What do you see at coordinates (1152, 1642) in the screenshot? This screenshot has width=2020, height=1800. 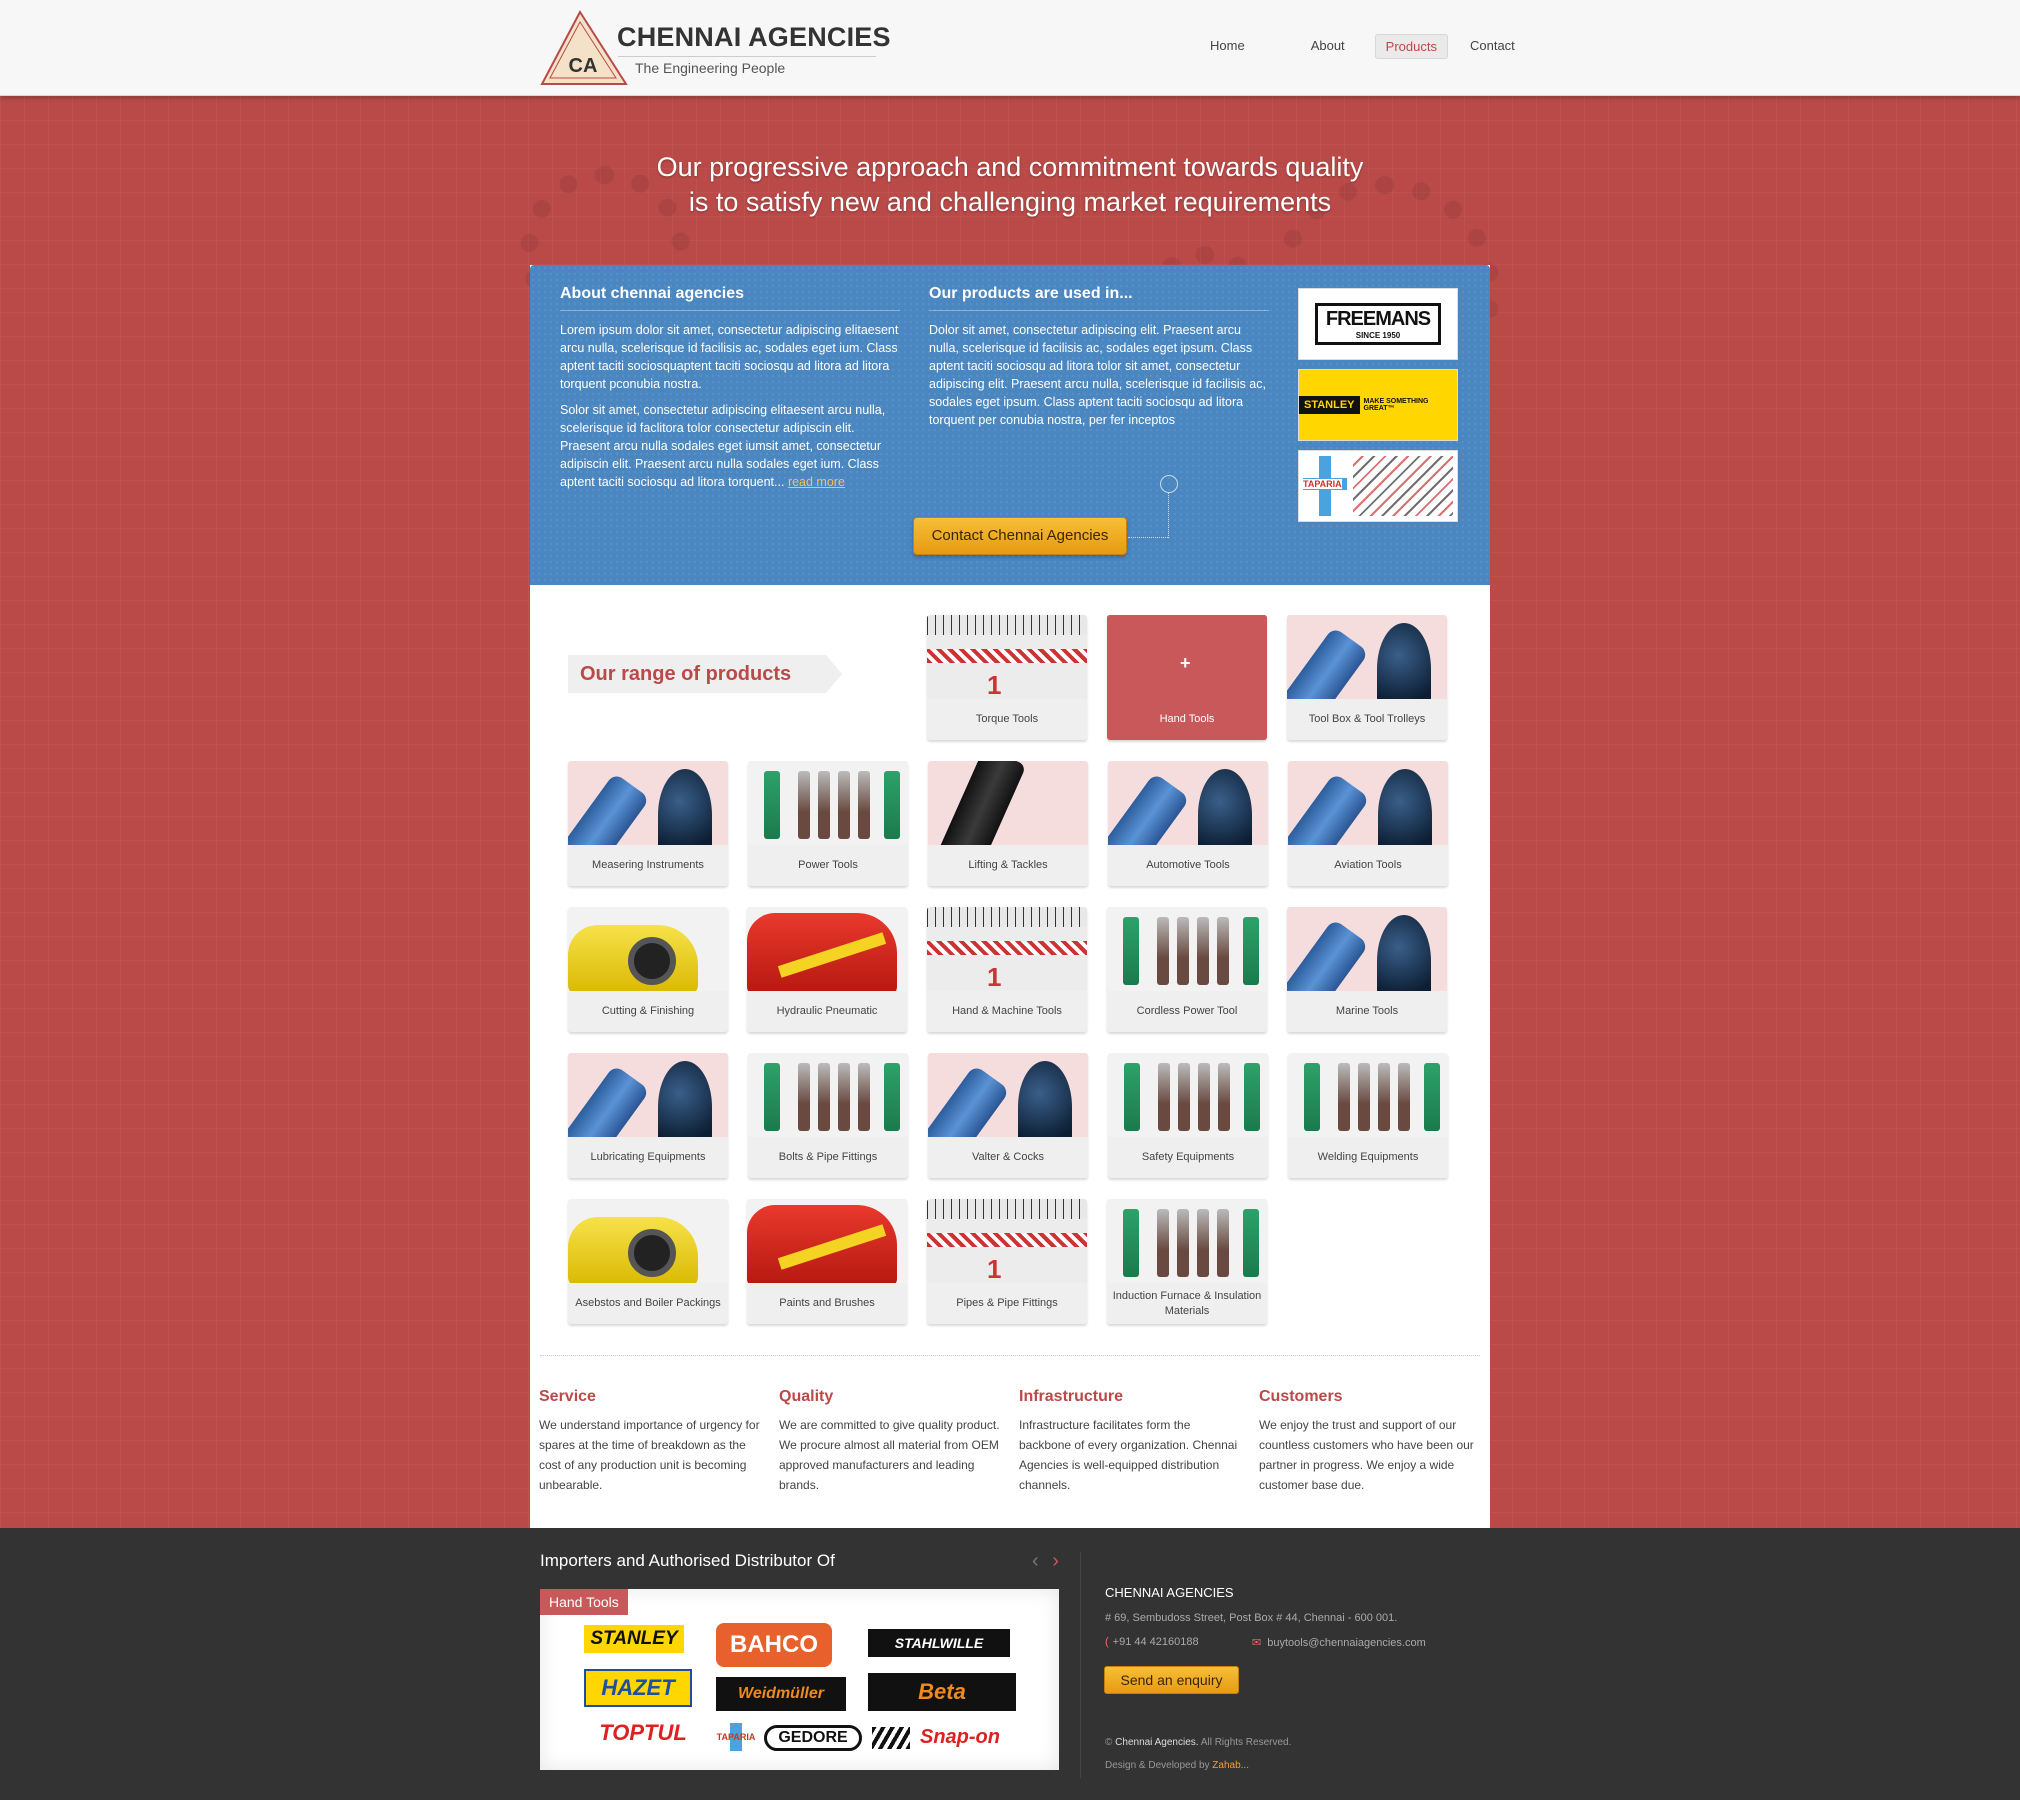 I see `footer-phone: (+91 44 42160188` at bounding box center [1152, 1642].